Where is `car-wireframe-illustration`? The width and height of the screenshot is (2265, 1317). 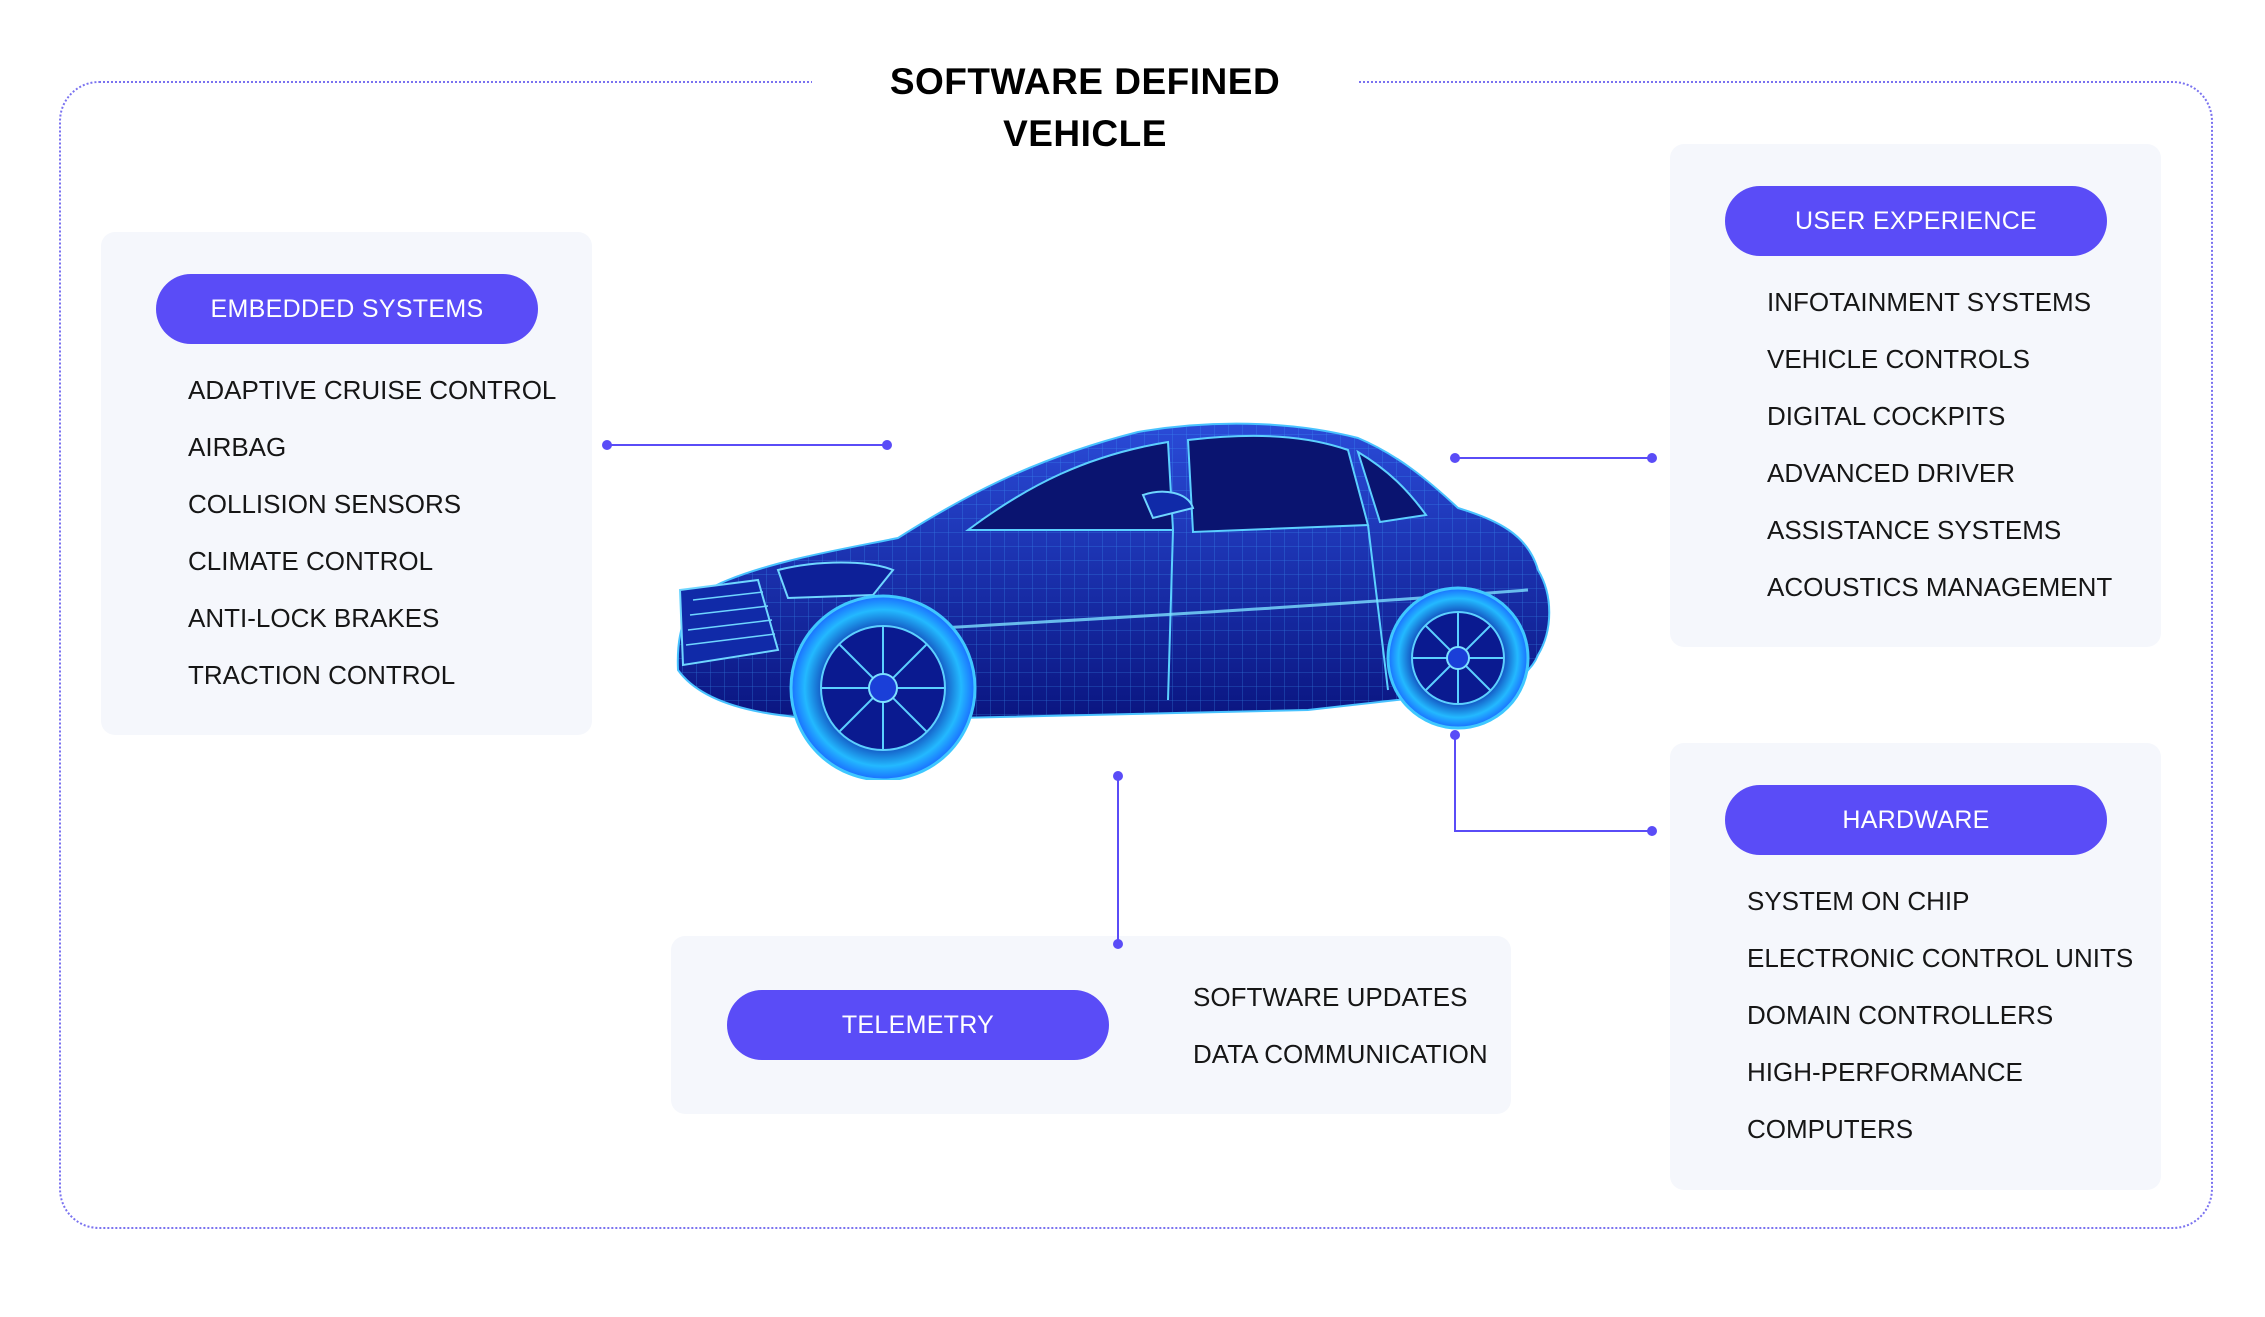
car-wireframe-illustration is located at coordinates (1118, 601).